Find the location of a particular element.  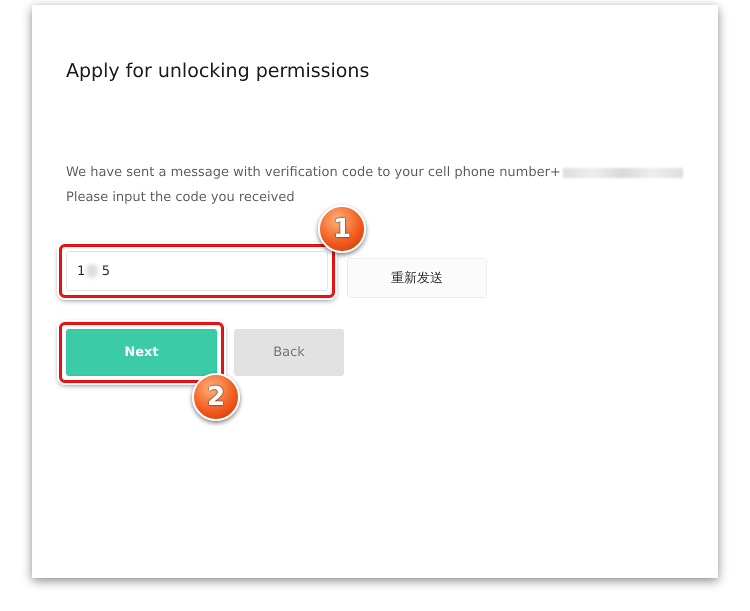

callout-number: 1 is located at coordinates (342, 229).